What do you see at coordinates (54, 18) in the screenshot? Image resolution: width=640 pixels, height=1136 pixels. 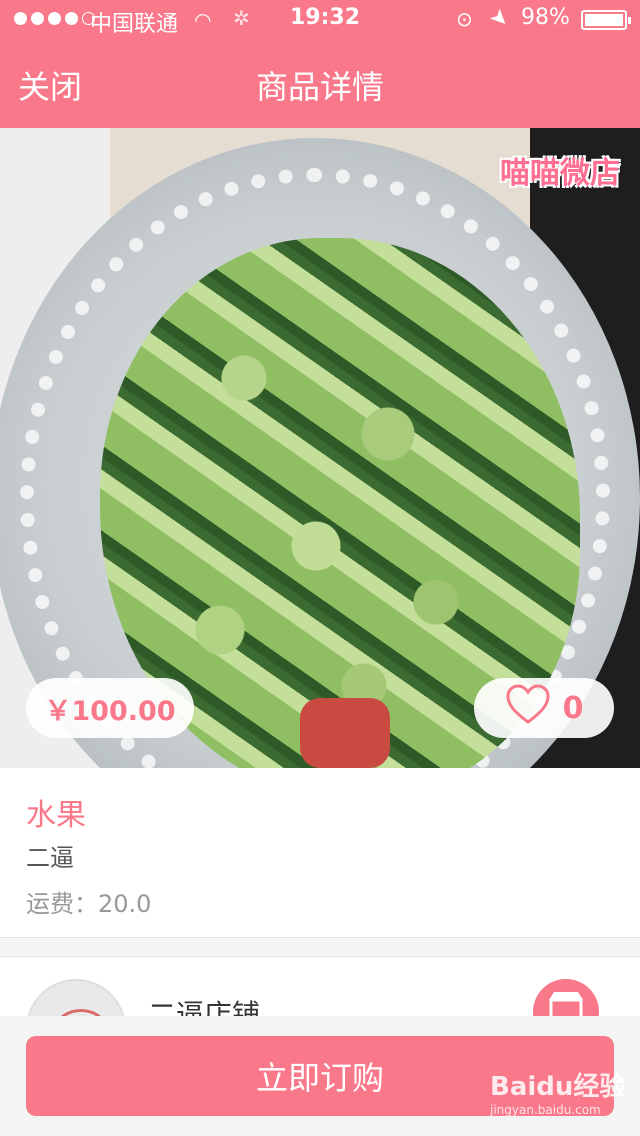 I see `signal-strength-icon` at bounding box center [54, 18].